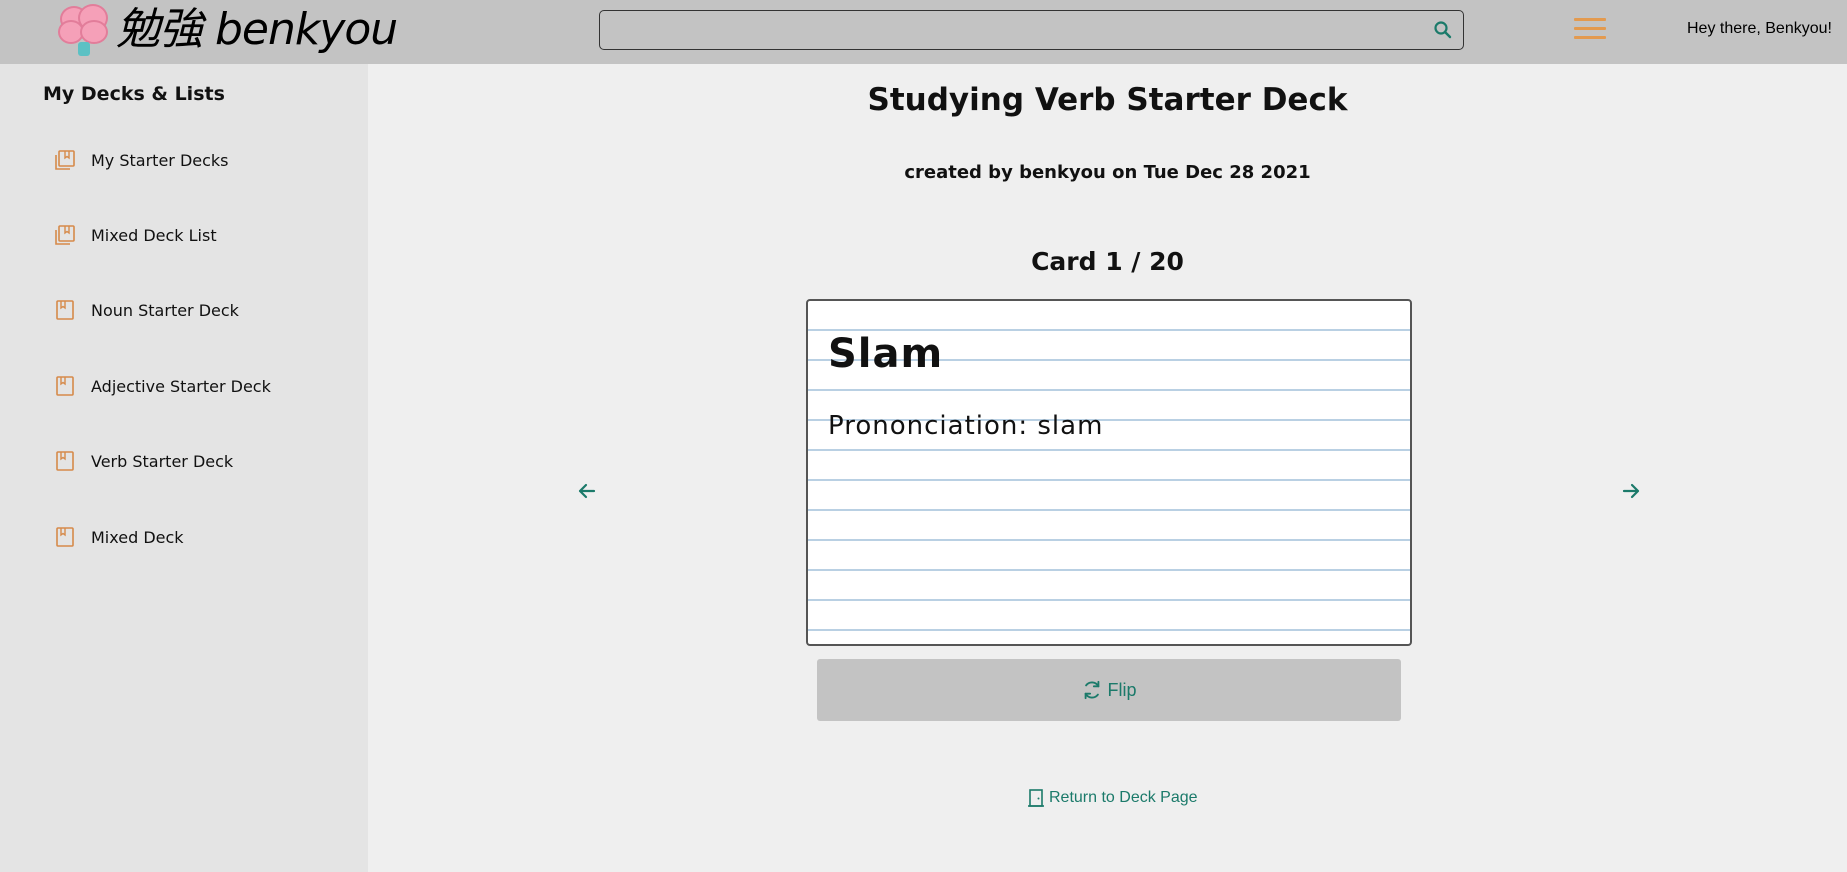 The height and width of the screenshot is (872, 1847). What do you see at coordinates (1036, 798) in the screenshot?
I see `door-icon` at bounding box center [1036, 798].